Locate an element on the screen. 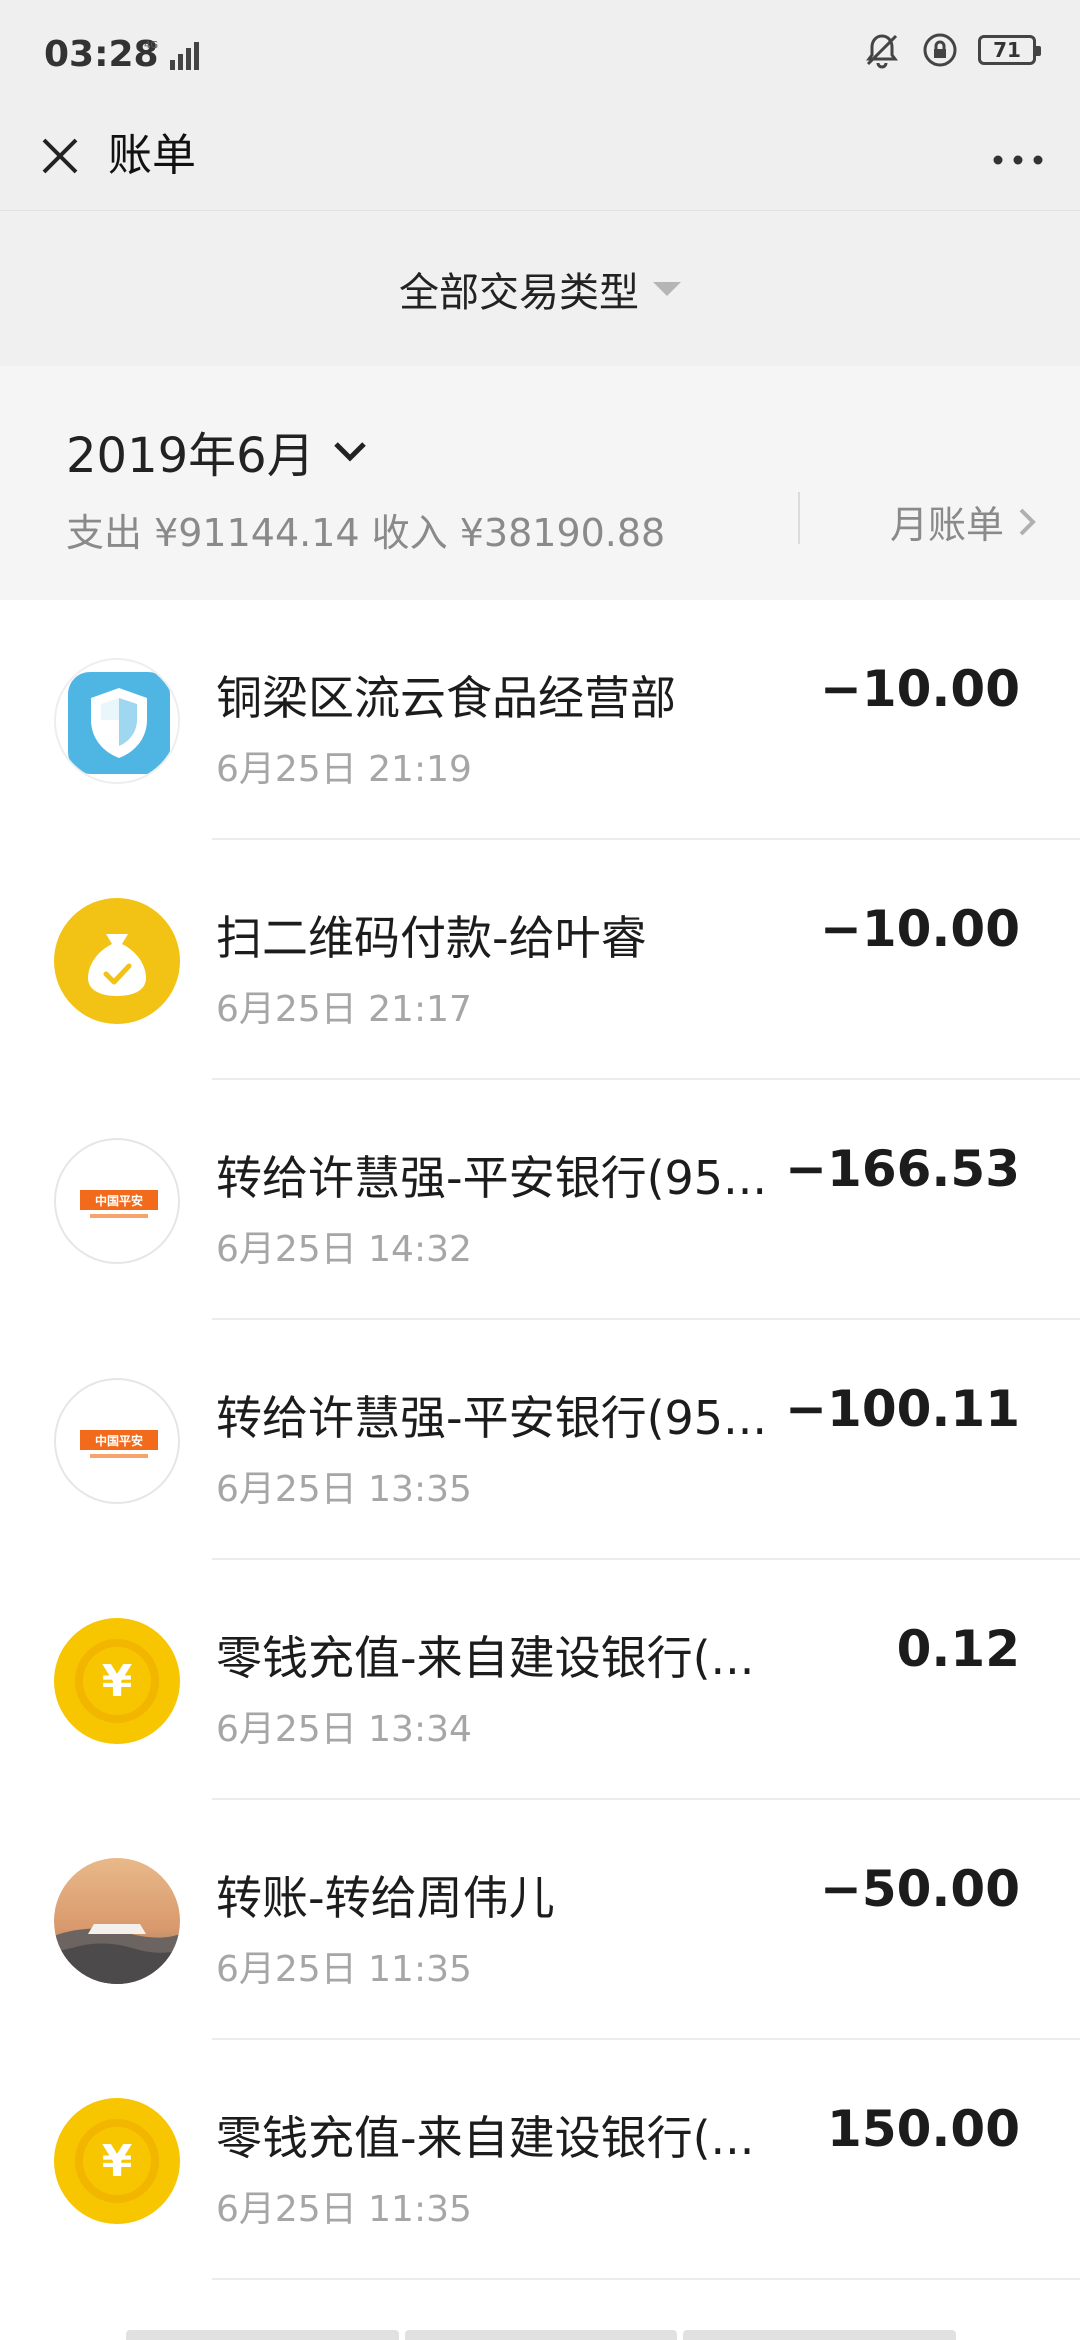 The width and height of the screenshot is (1080, 2340). transaction-time: 6月25日 13:34 is located at coordinates (344, 1729).